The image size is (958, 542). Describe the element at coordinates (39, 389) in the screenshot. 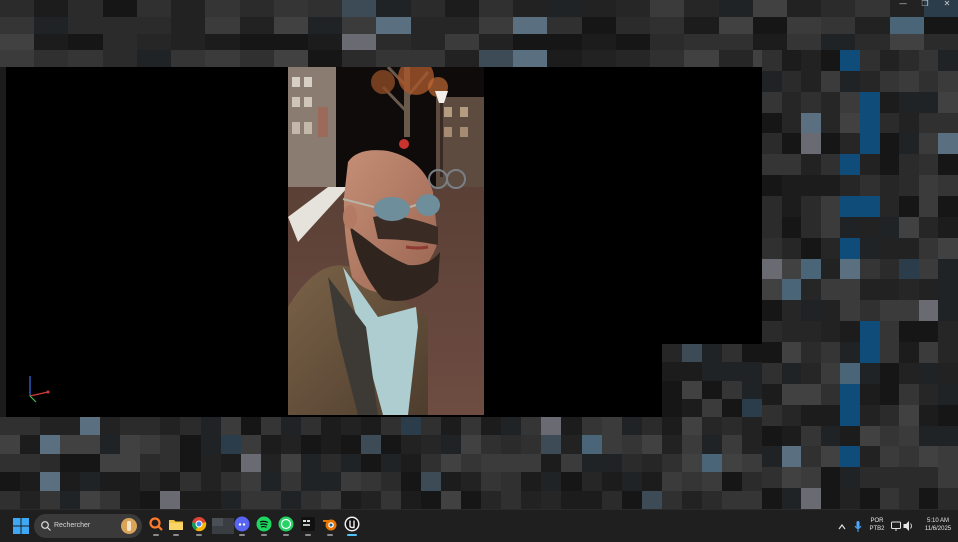

I see `axis-gizmo-icon` at that location.